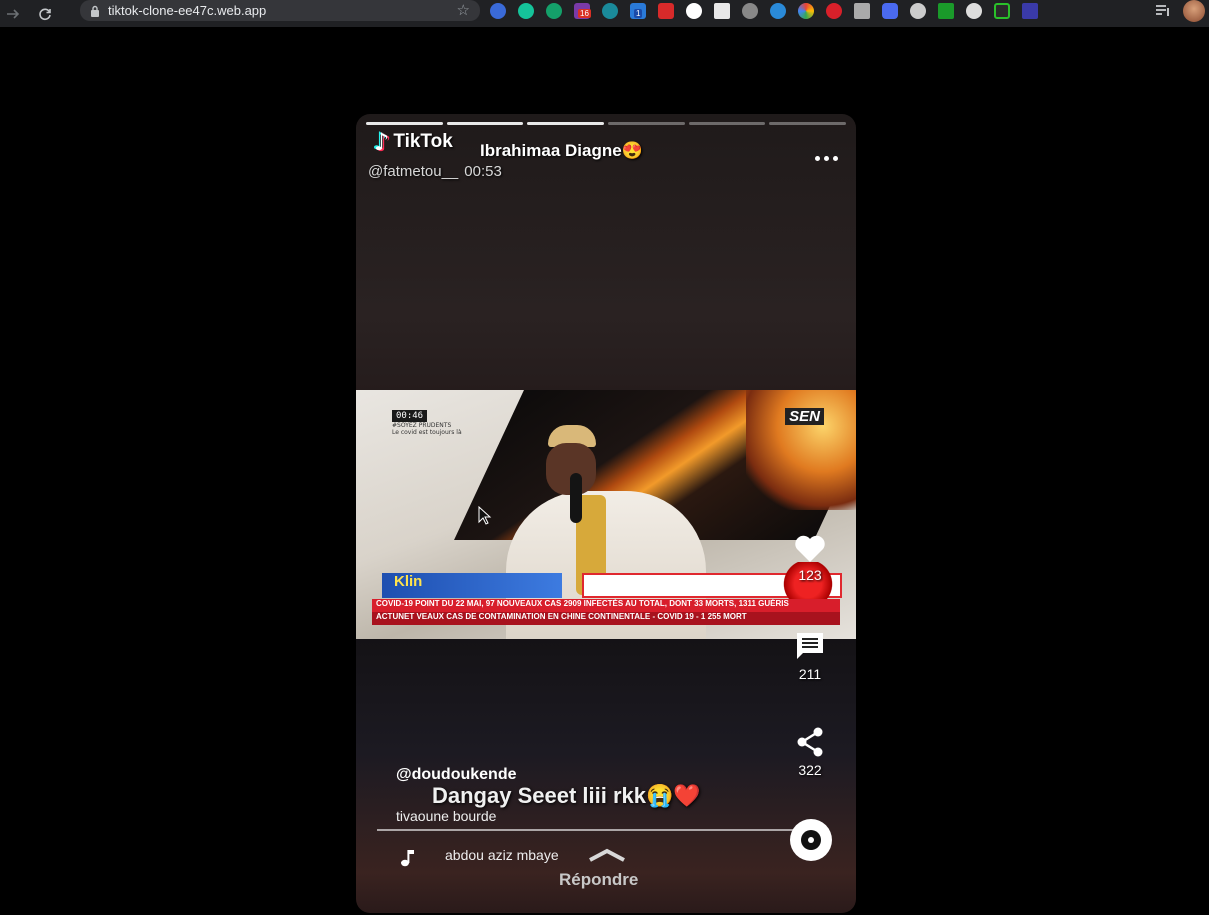 The width and height of the screenshot is (1209, 915). What do you see at coordinates (806, 10) in the screenshot?
I see `chrome-icon` at bounding box center [806, 10].